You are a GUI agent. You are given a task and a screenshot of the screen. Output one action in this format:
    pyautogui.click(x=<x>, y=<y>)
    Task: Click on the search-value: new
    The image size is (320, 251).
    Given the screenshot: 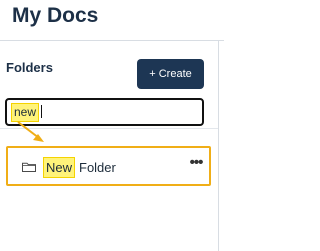 What is the action you would take?
    pyautogui.click(x=25, y=112)
    